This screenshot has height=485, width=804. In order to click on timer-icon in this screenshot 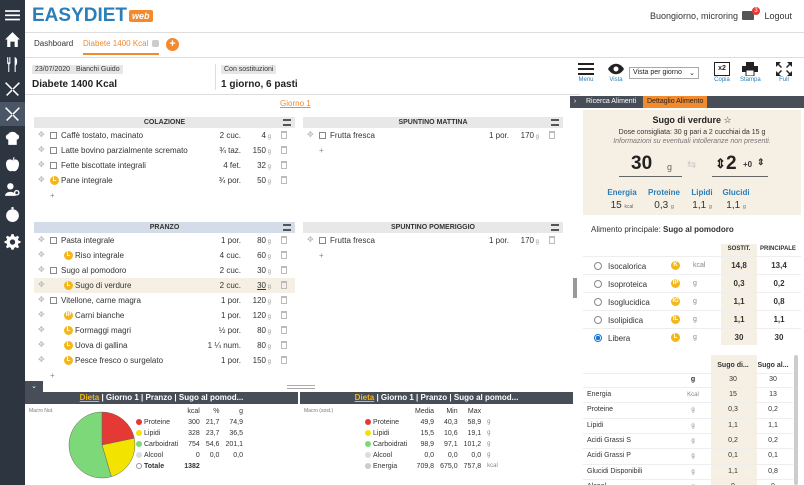, I will do `click(12, 214)`.